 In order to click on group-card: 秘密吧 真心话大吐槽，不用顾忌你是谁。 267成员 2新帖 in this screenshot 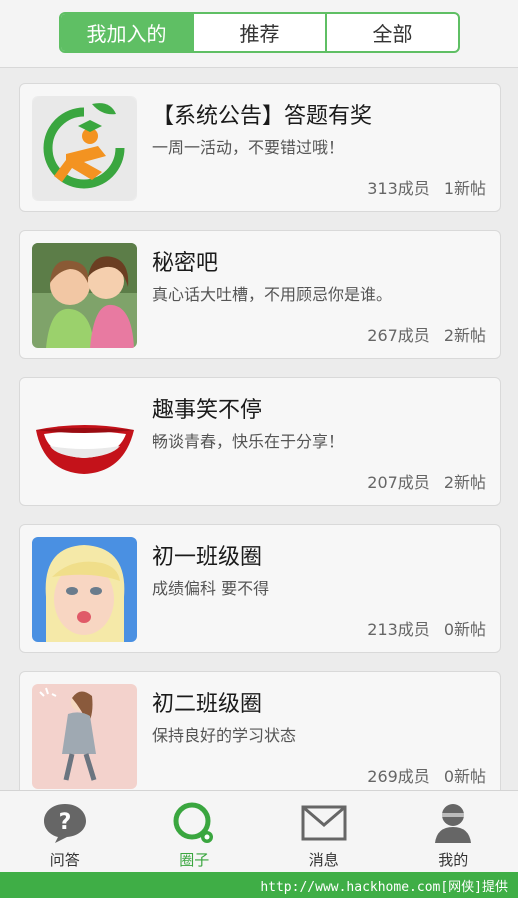, I will do `click(260, 294)`.